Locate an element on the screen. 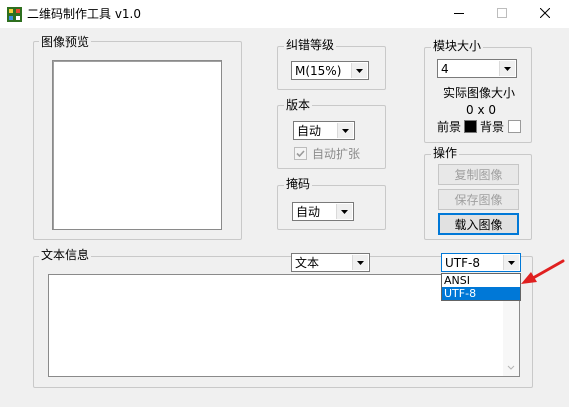 The image size is (569, 407). load-image-button: 载入图像 is located at coordinates (478, 224).